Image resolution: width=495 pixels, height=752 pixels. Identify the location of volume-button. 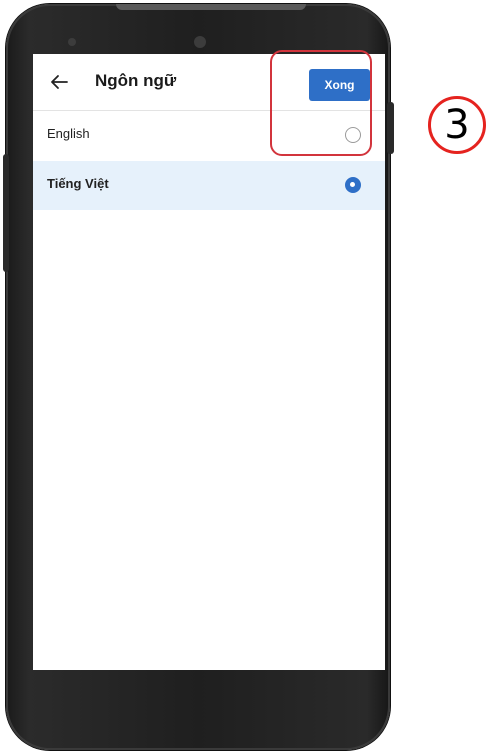
(6, 213).